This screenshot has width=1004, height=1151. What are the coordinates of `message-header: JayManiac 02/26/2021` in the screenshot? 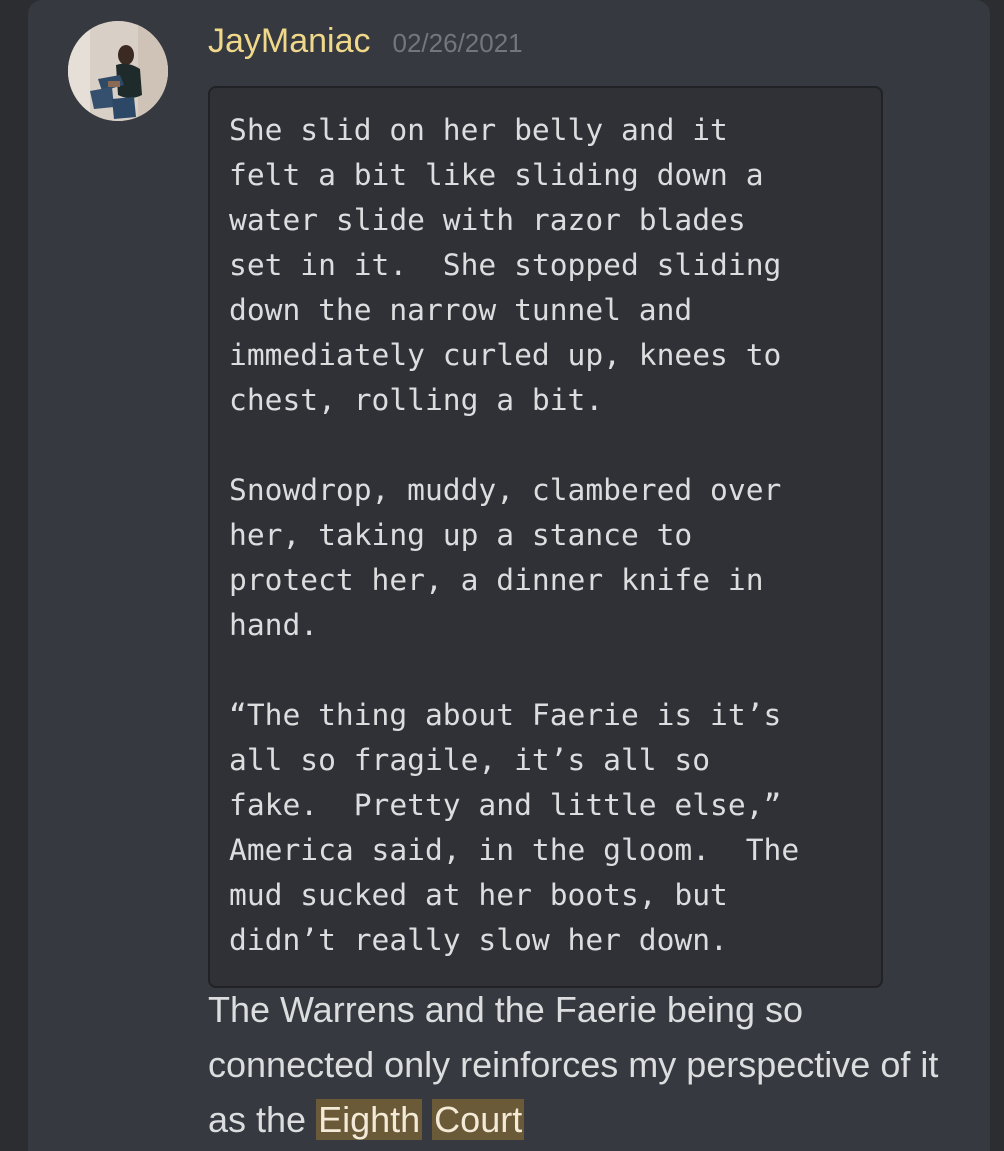 It's located at (365, 46).